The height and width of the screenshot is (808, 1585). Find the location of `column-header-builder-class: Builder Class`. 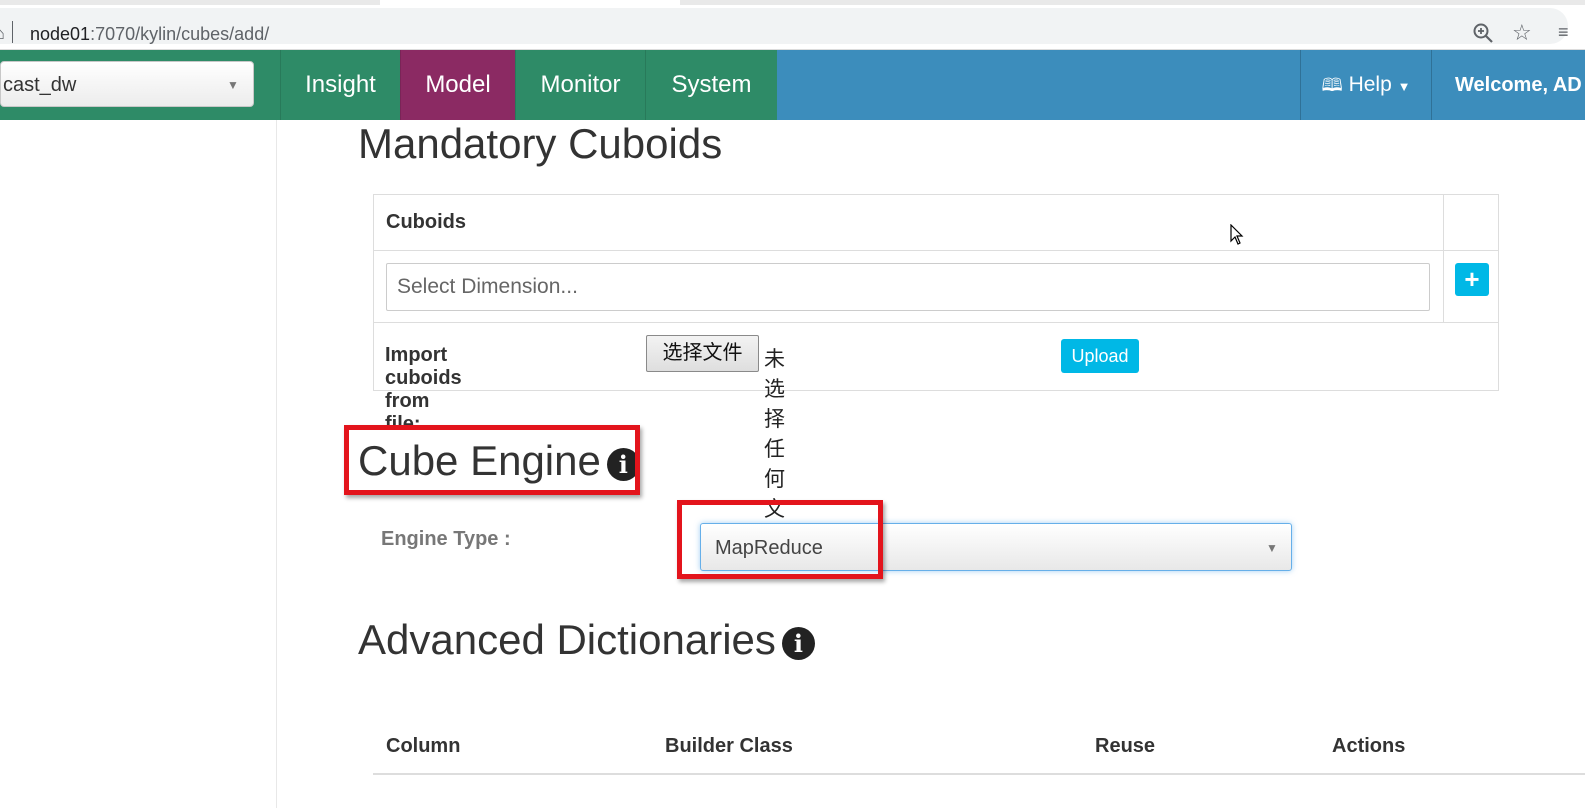

column-header-builder-class: Builder Class is located at coordinates (729, 746).